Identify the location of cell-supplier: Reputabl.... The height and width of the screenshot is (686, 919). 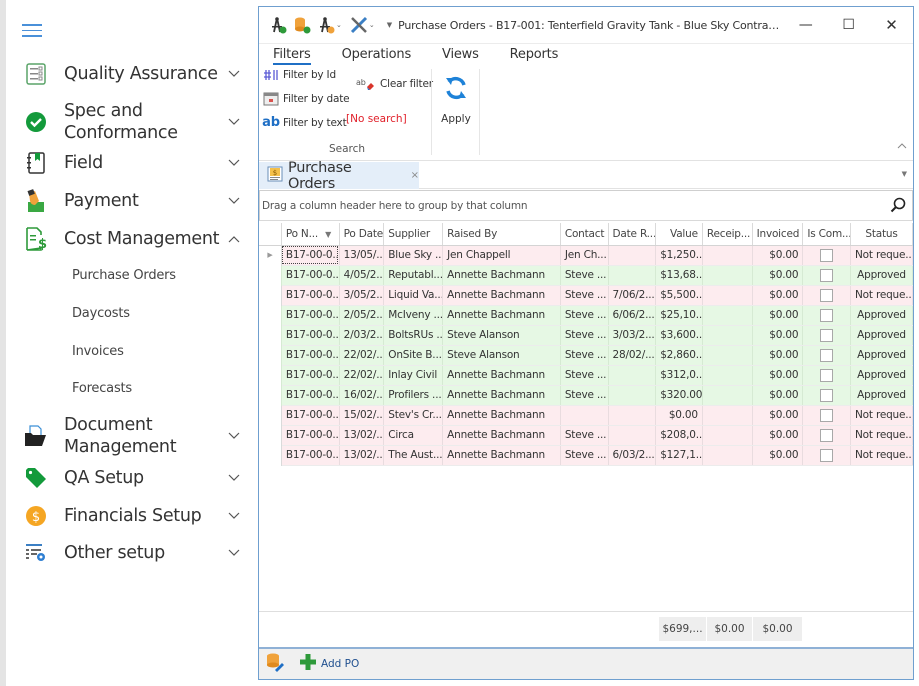
(413, 275).